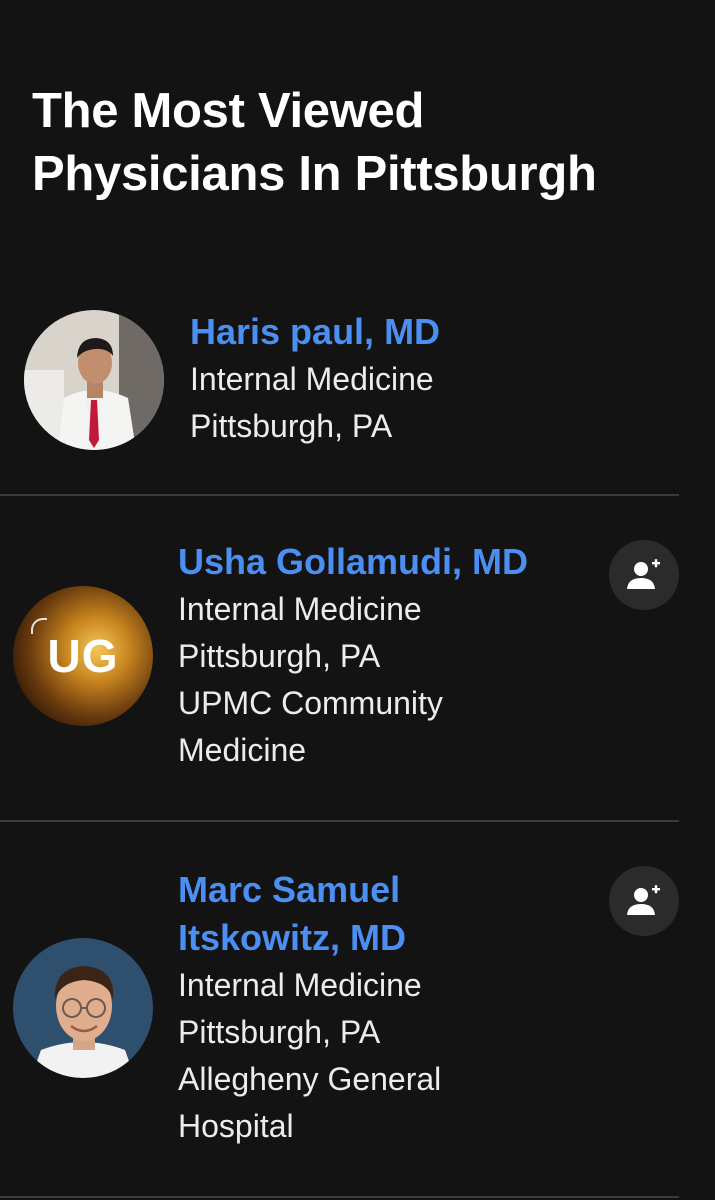  What do you see at coordinates (309, 890) in the screenshot?
I see `physician-name-link-line-1: Marc Samuel` at bounding box center [309, 890].